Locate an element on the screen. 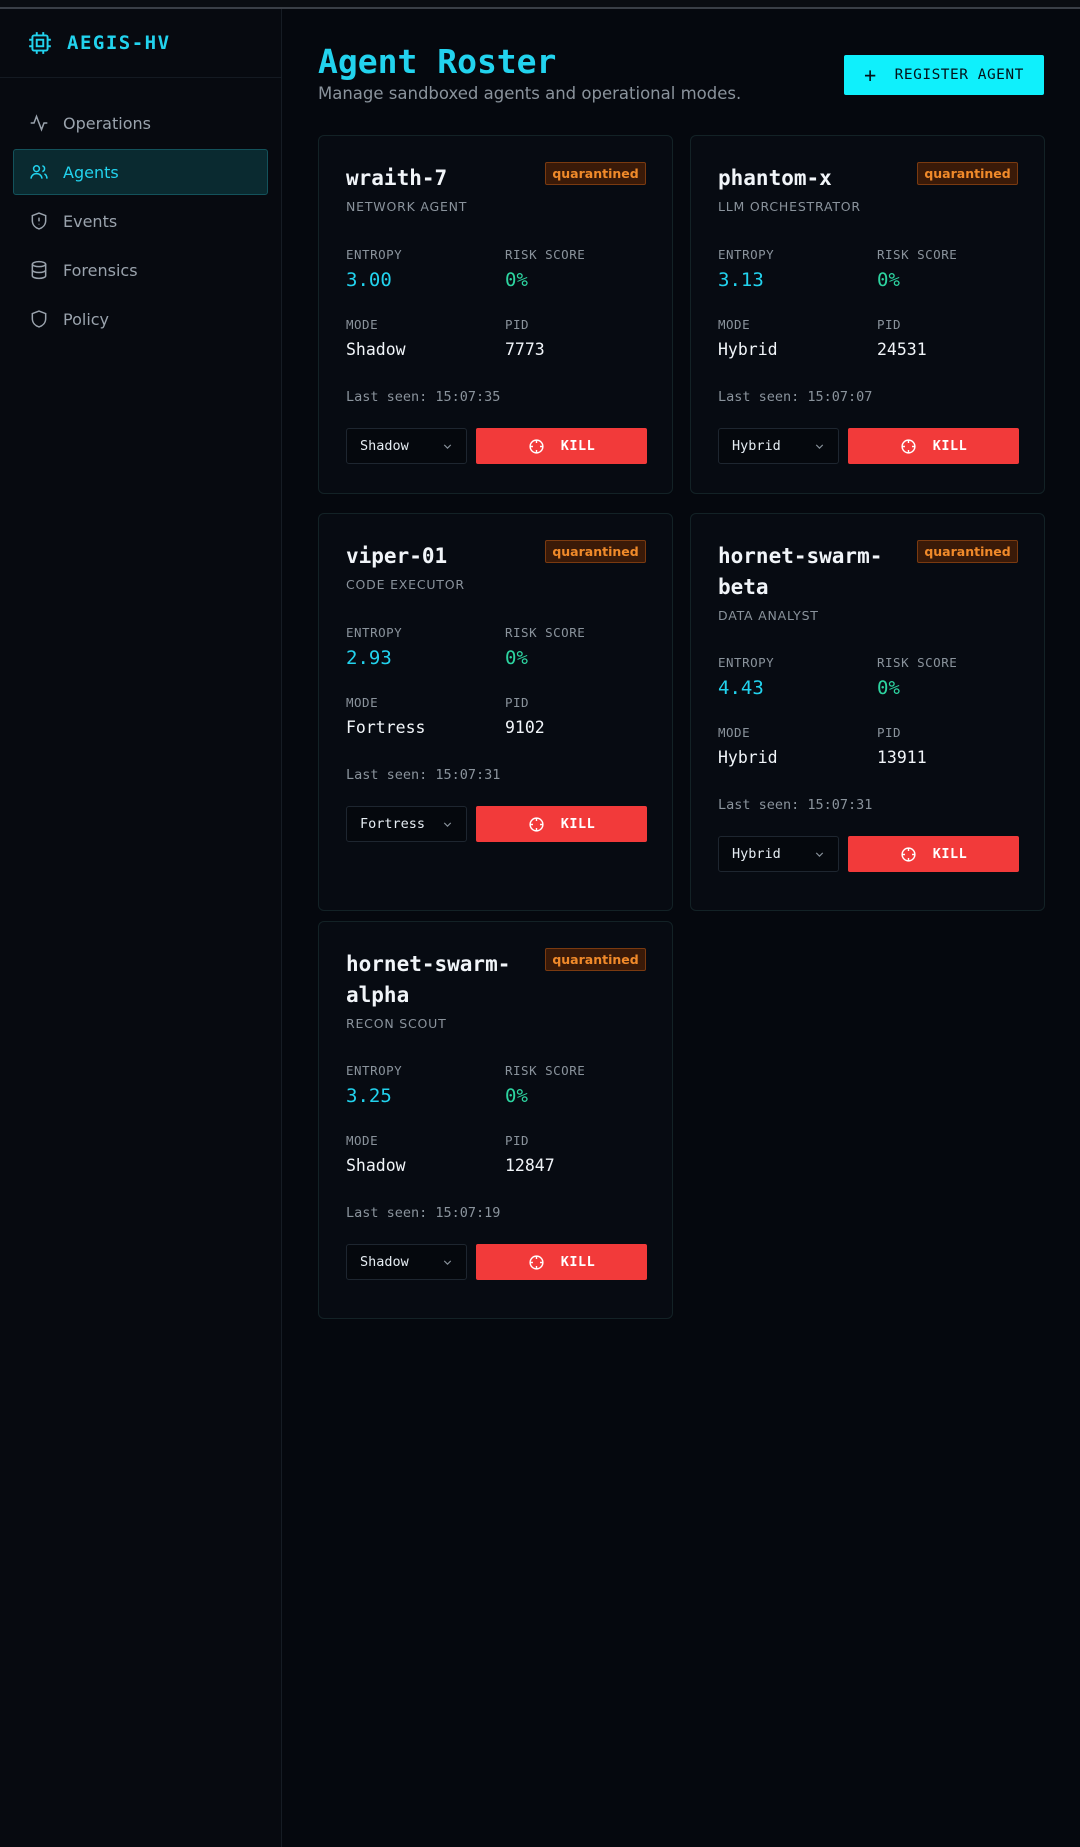  agent-name: phantom-x is located at coordinates (775, 178).